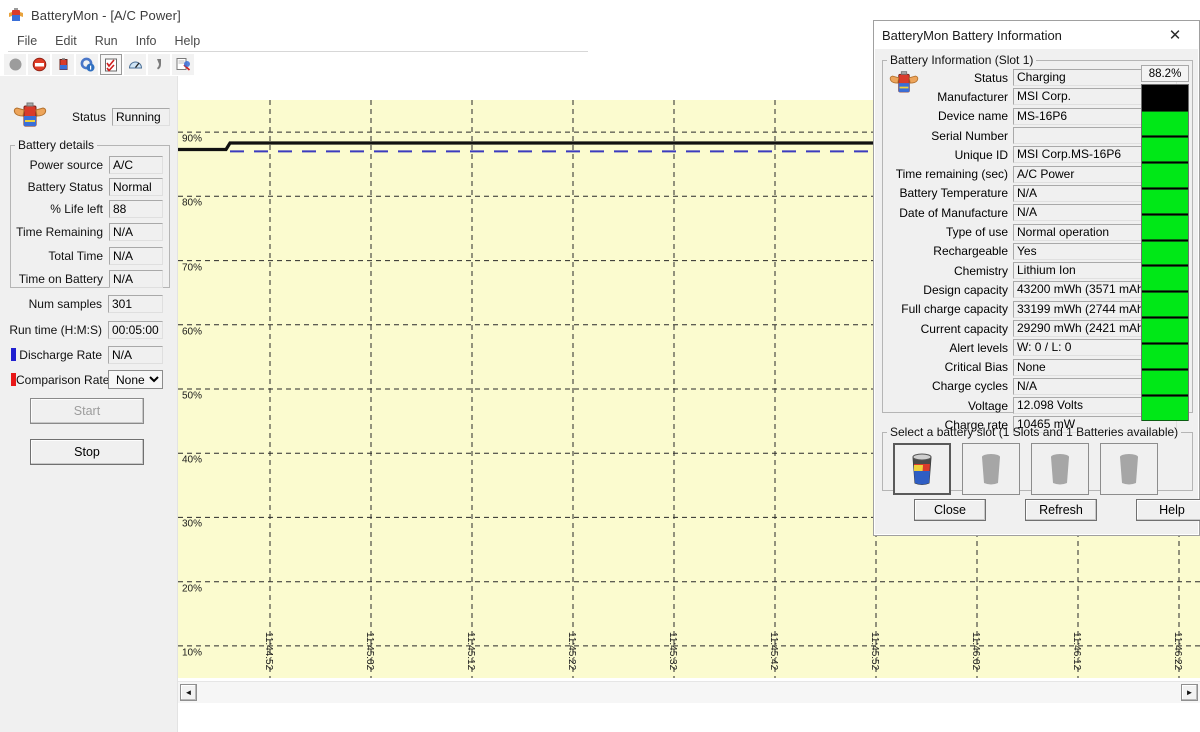  I want to click on gauge-icon, so click(135, 64).